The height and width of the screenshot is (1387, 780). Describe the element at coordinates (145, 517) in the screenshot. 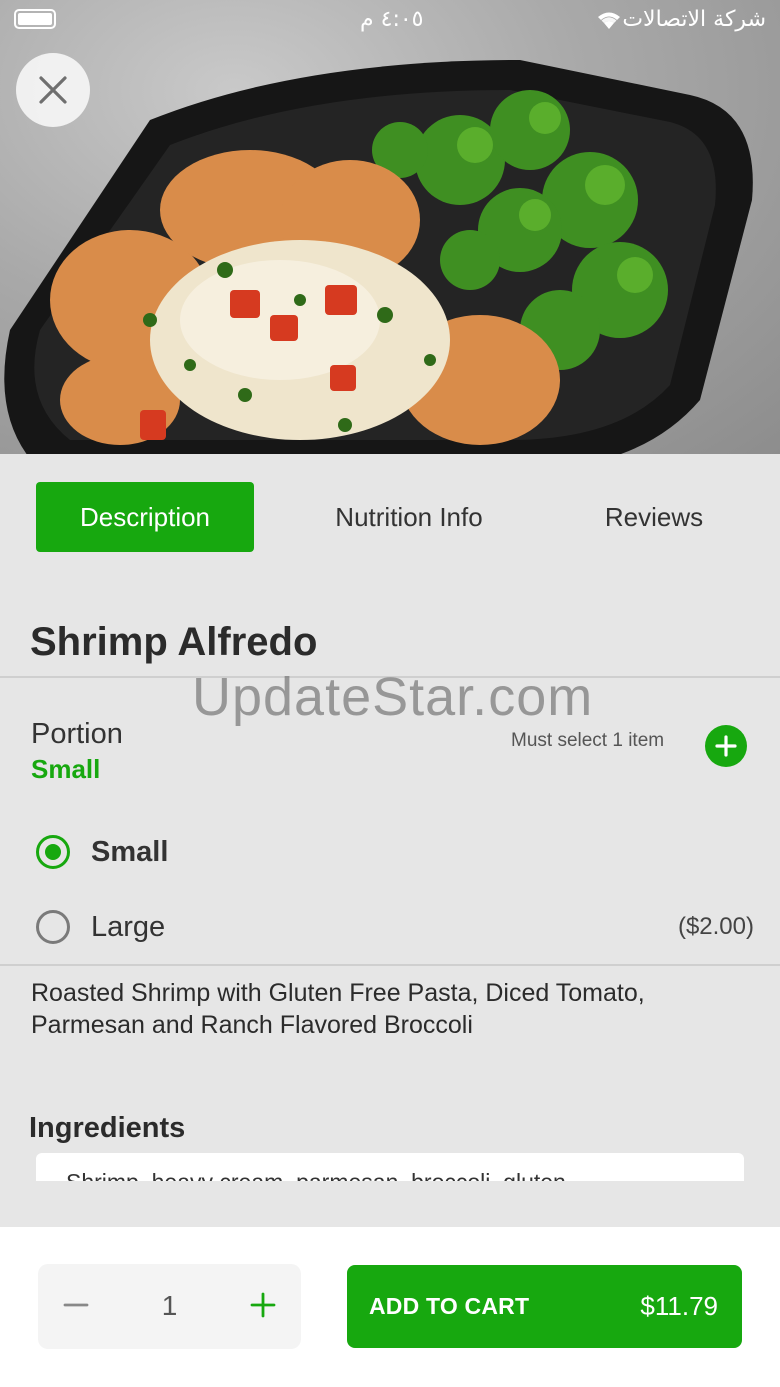

I see `tab-description: Description` at that location.